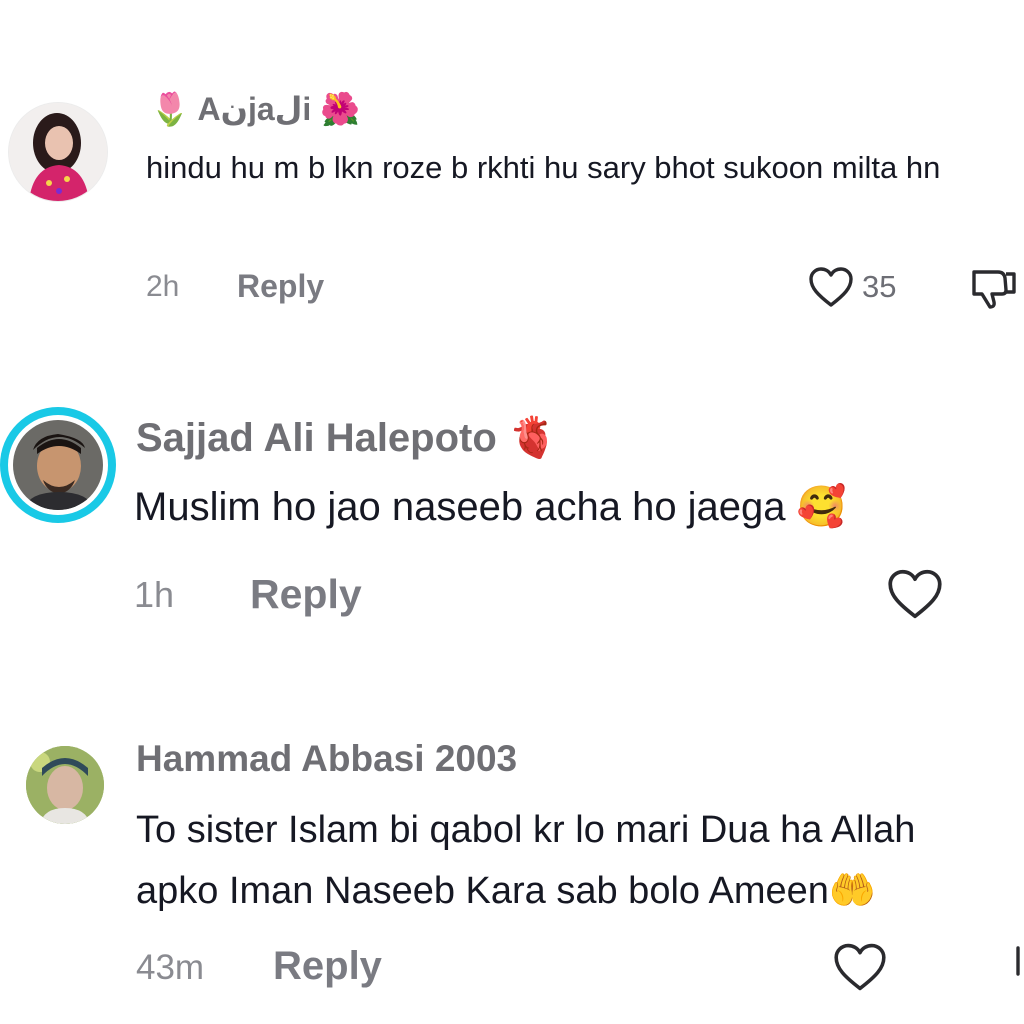  I want to click on anatomical-heart-emoji: 🫀, so click(532, 438).